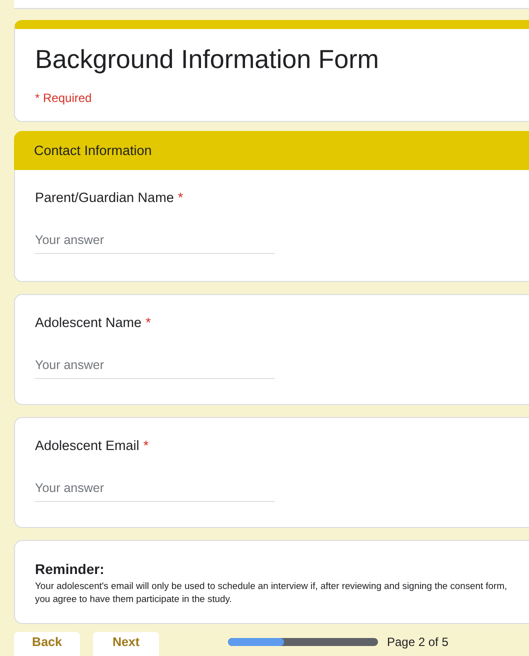 The width and height of the screenshot is (529, 656). What do you see at coordinates (70, 569) in the screenshot?
I see `reminder-title: Reminder:` at bounding box center [70, 569].